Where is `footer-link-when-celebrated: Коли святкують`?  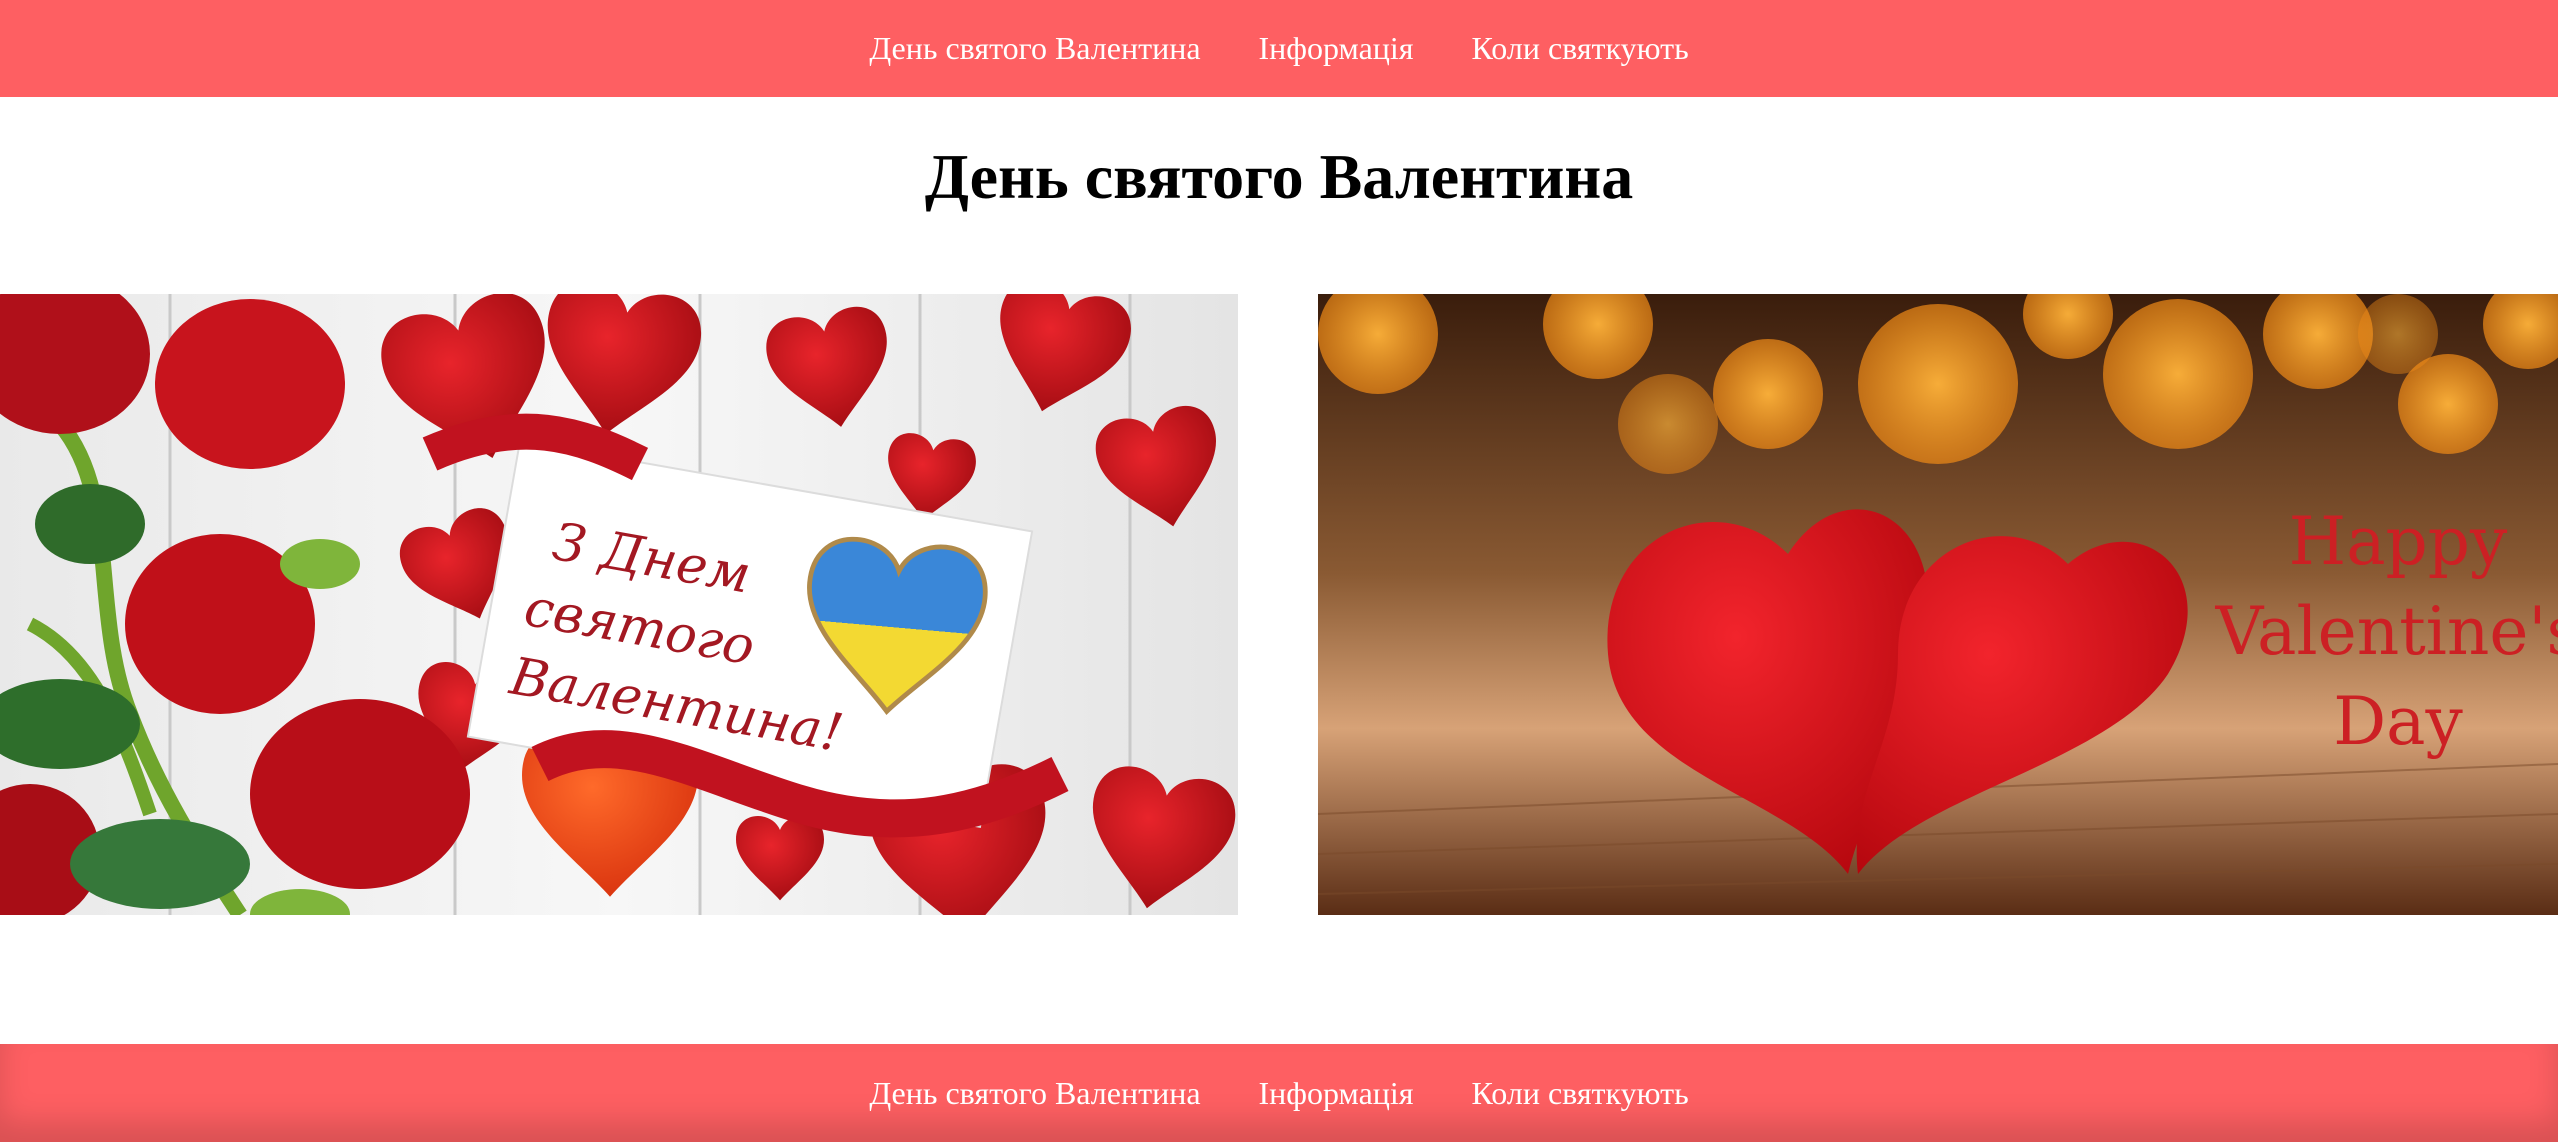 footer-link-when-celebrated: Коли святкують is located at coordinates (1580, 1093).